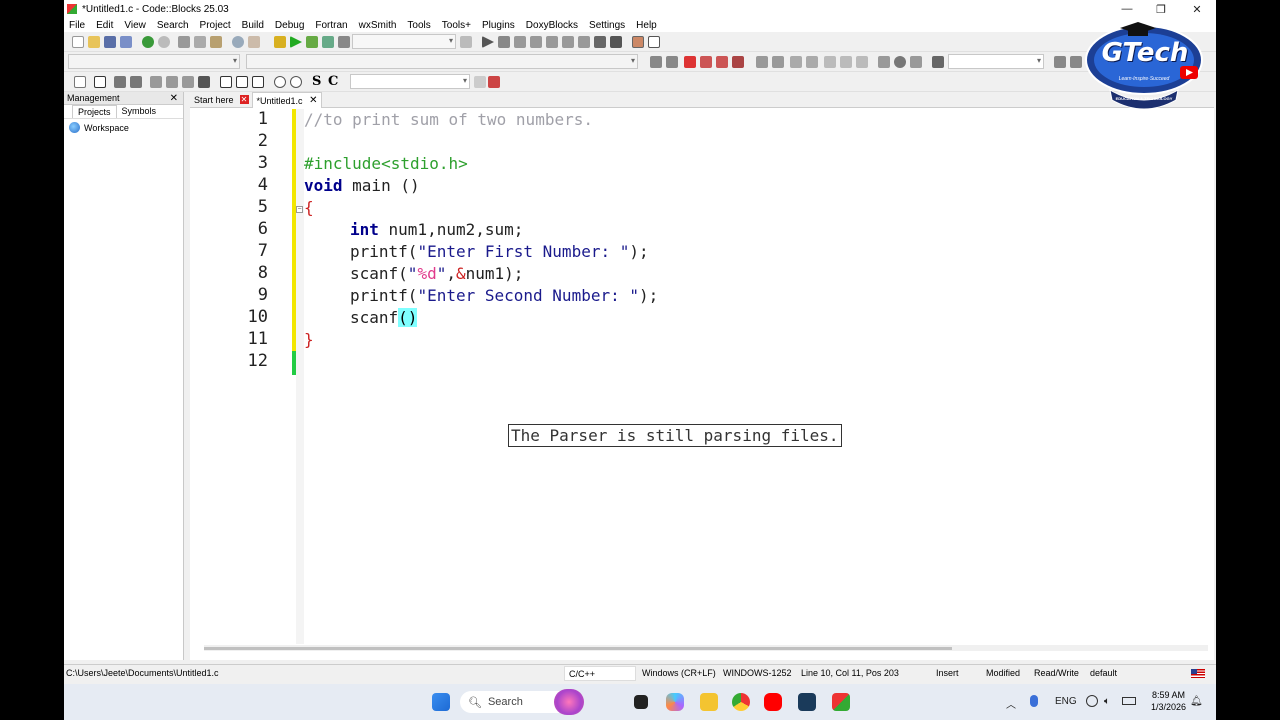 The width and height of the screenshot is (1280, 720). I want to click on copy-icon, so click(200, 42).